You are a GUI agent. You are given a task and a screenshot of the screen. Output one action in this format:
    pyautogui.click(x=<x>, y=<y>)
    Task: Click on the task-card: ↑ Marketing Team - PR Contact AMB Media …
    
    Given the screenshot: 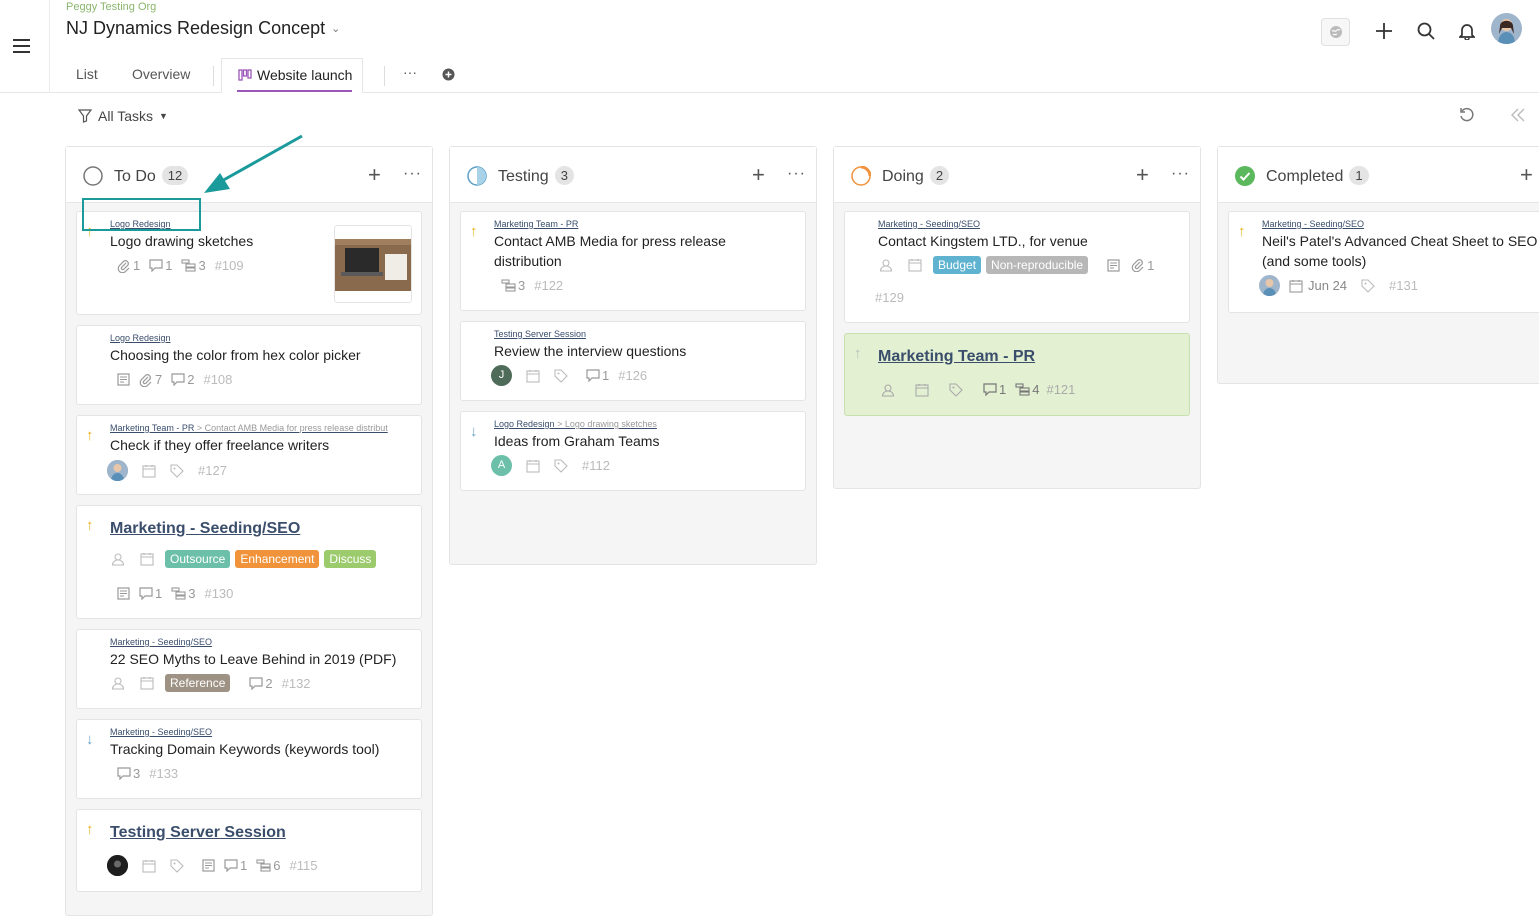 What is the action you would take?
    pyautogui.click(x=633, y=261)
    